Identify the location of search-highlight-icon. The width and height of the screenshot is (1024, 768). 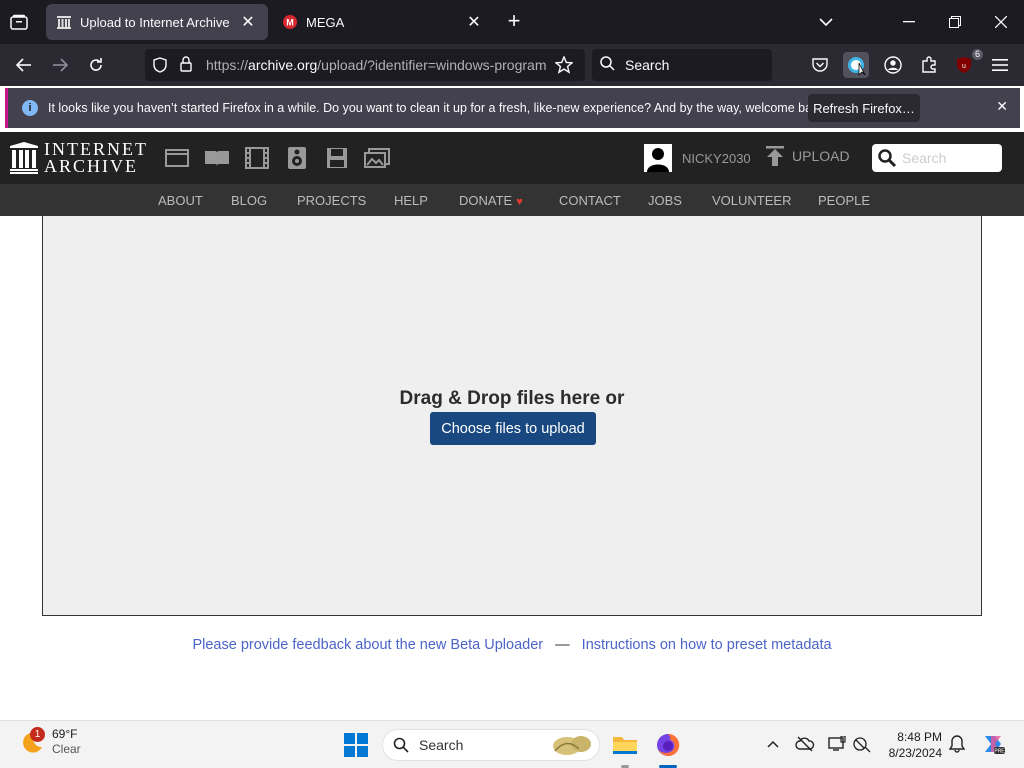
(572, 745).